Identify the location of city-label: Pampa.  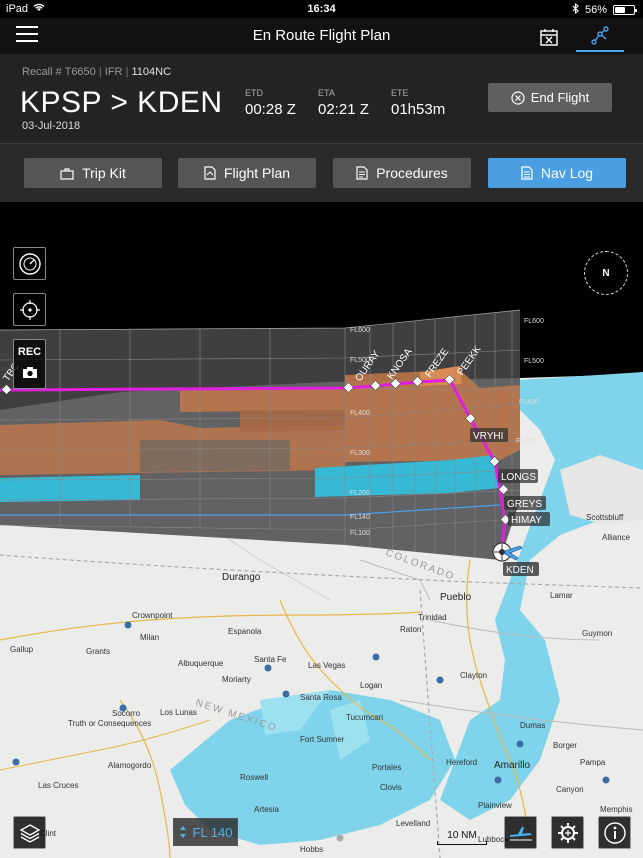
(593, 762).